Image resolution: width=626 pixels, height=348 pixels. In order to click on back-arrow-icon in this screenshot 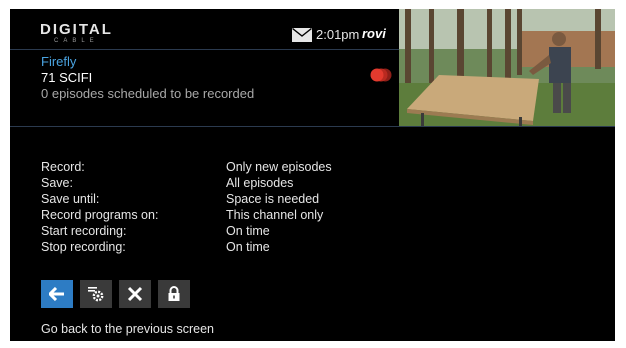, I will do `click(56, 294)`.